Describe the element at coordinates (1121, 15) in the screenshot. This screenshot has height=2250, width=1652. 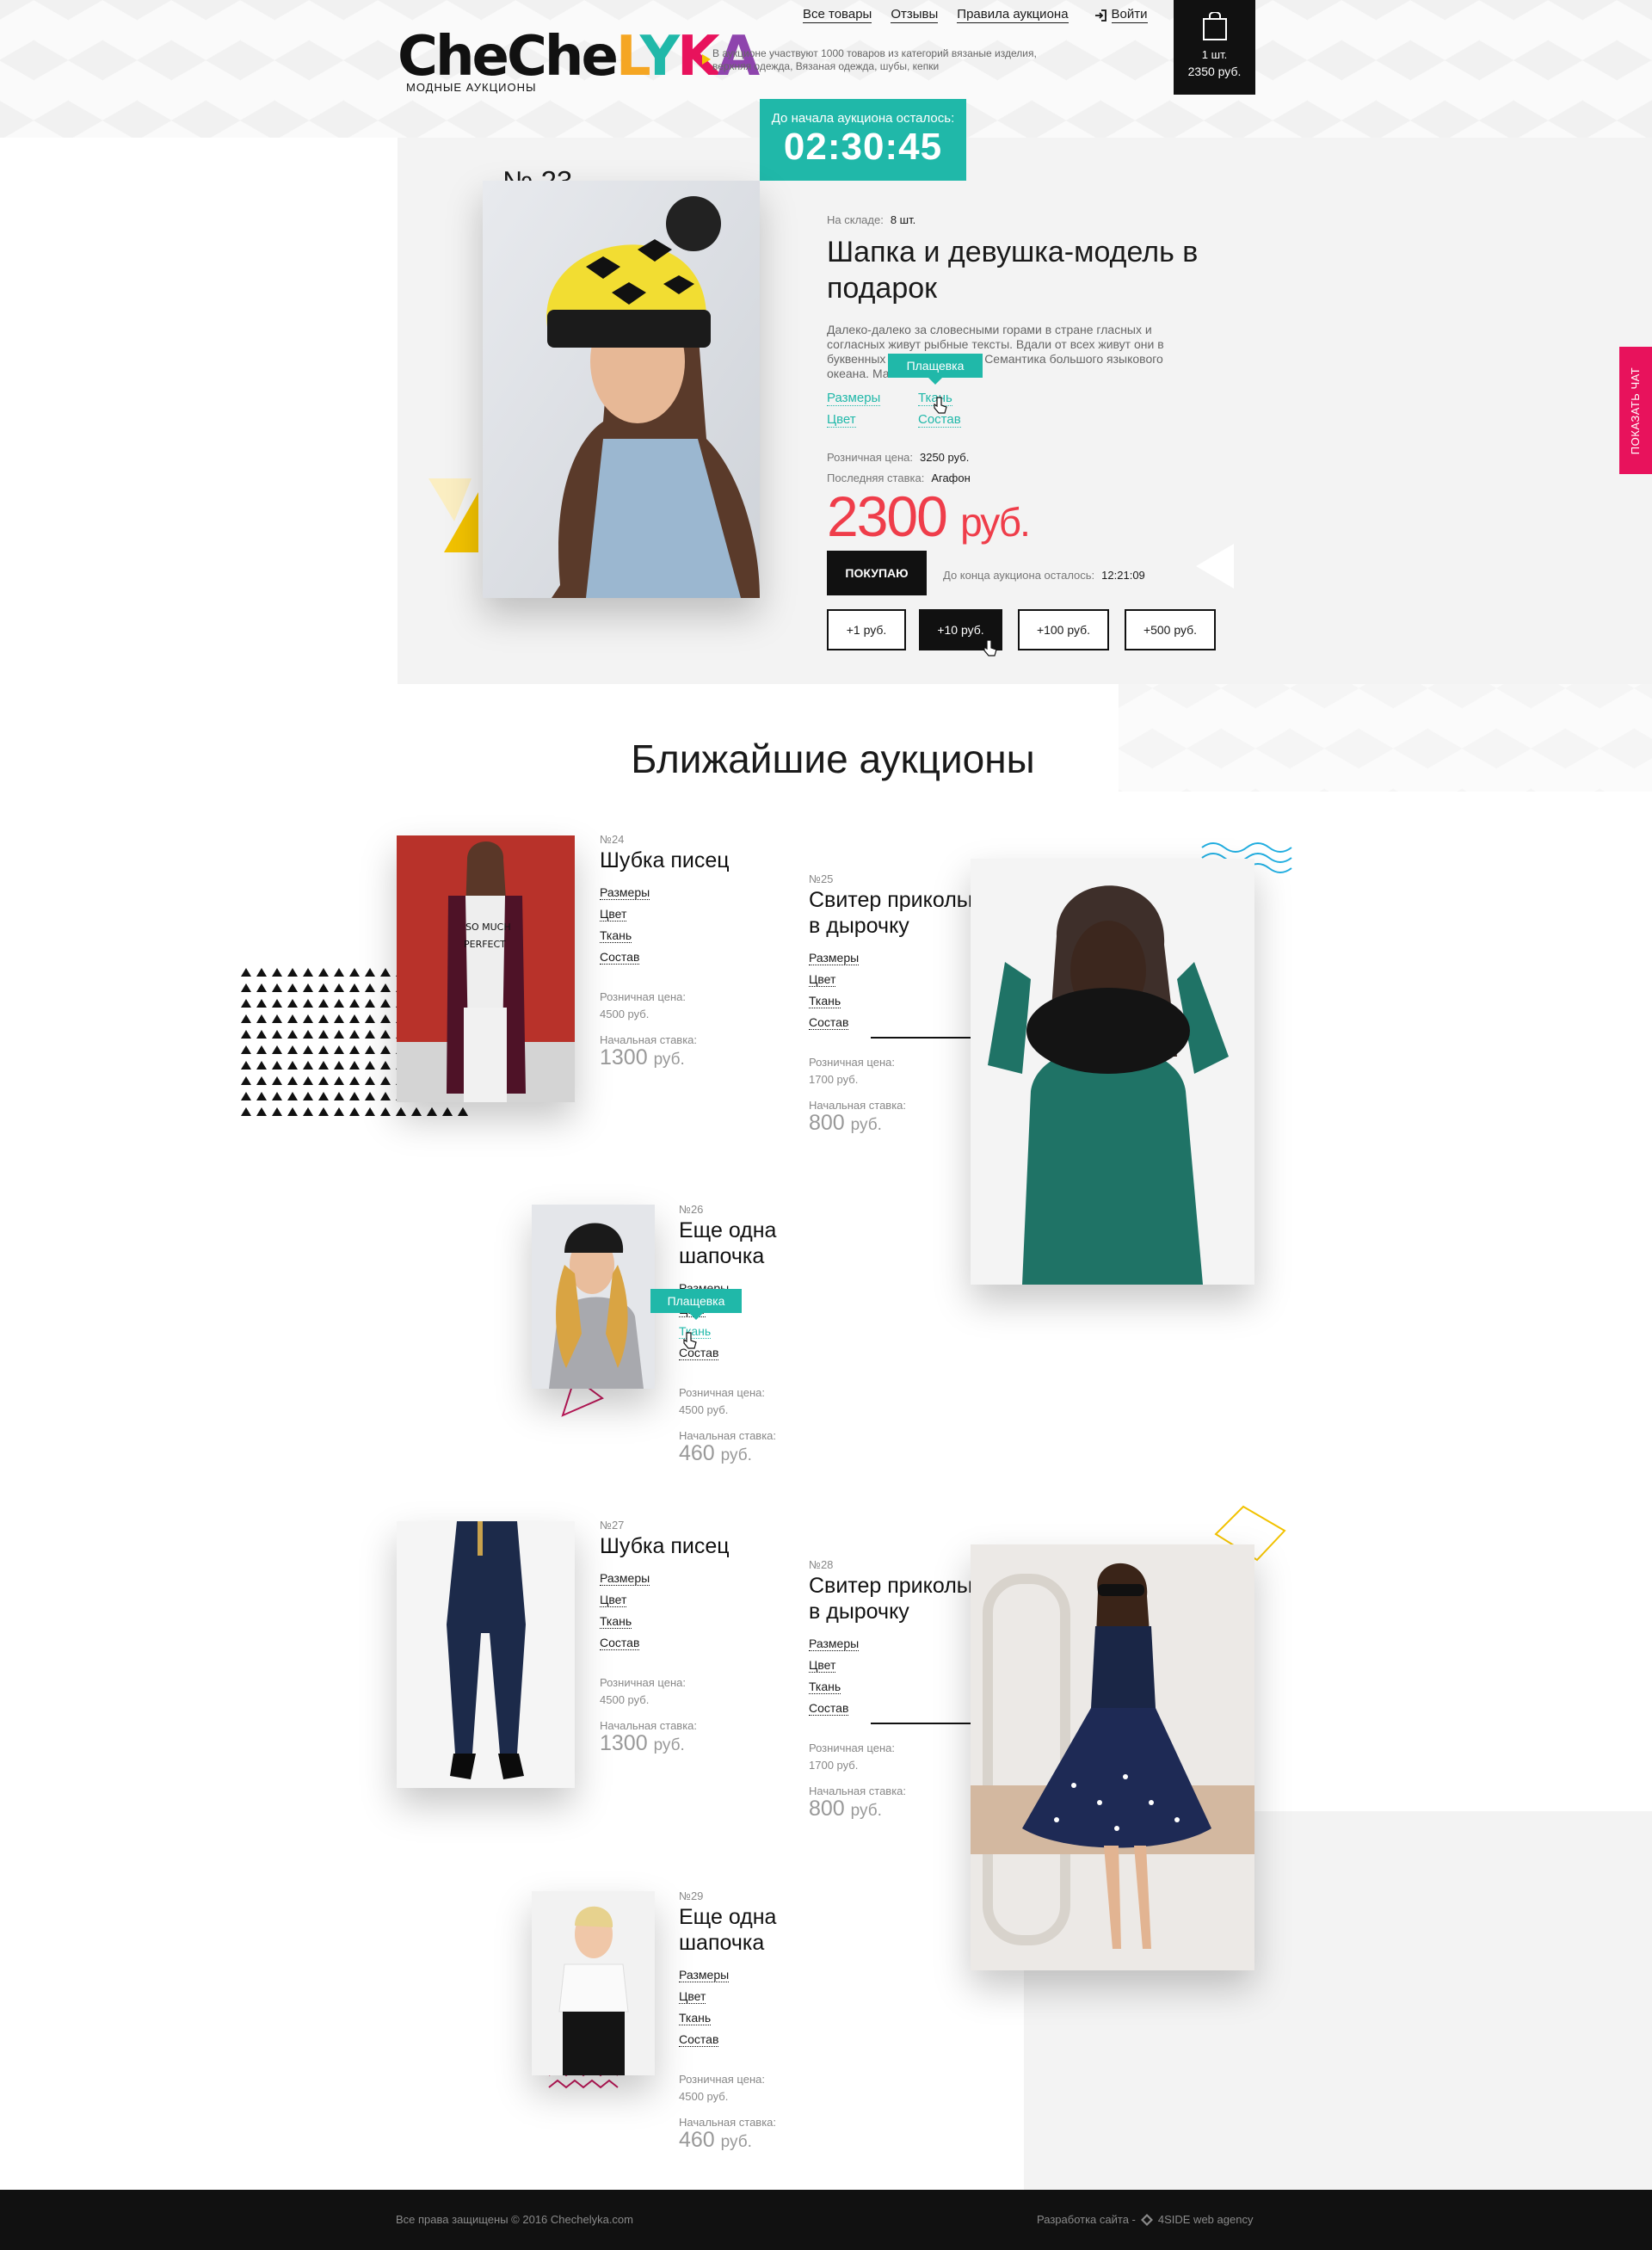
I see `login-link: Войти` at that location.